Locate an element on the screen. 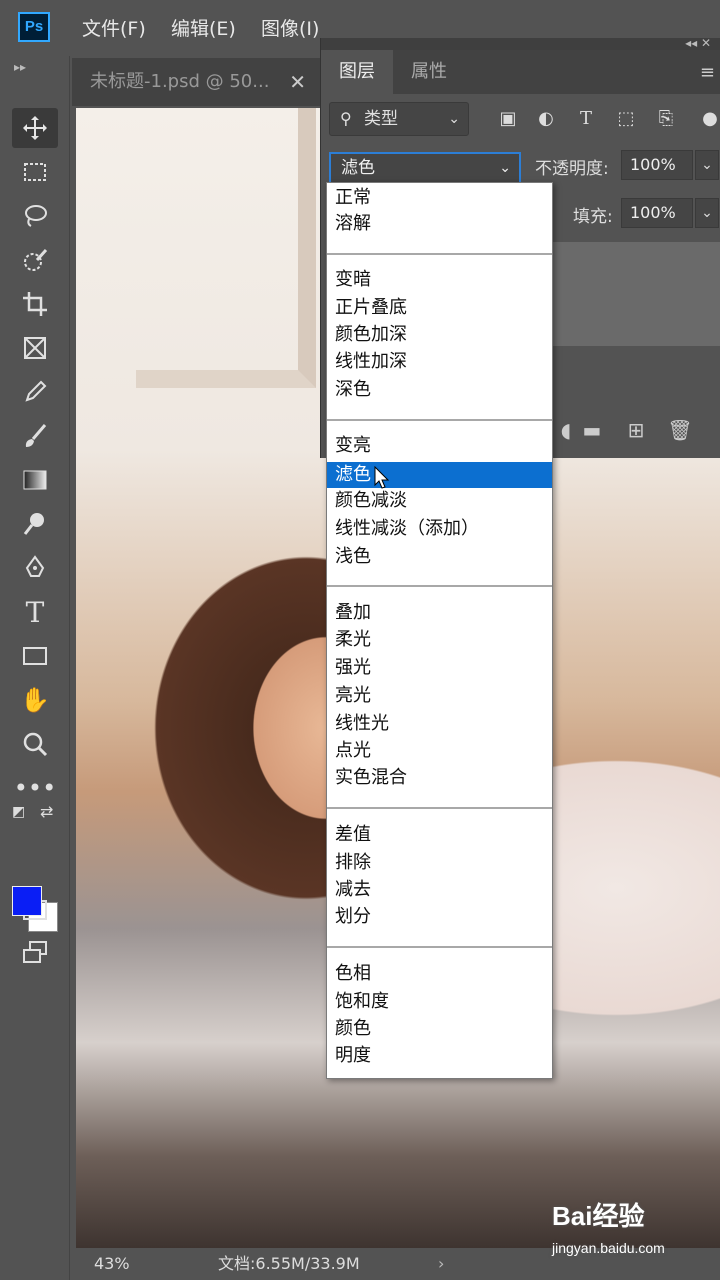 This screenshot has width=720, height=1280. filter-type-label: 类型 is located at coordinates (381, 119).